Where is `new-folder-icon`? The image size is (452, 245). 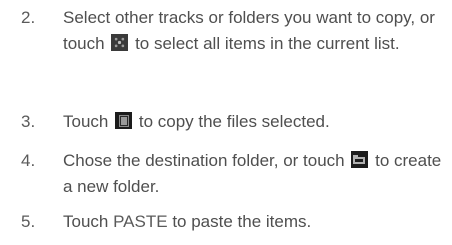 new-folder-icon is located at coordinates (360, 159).